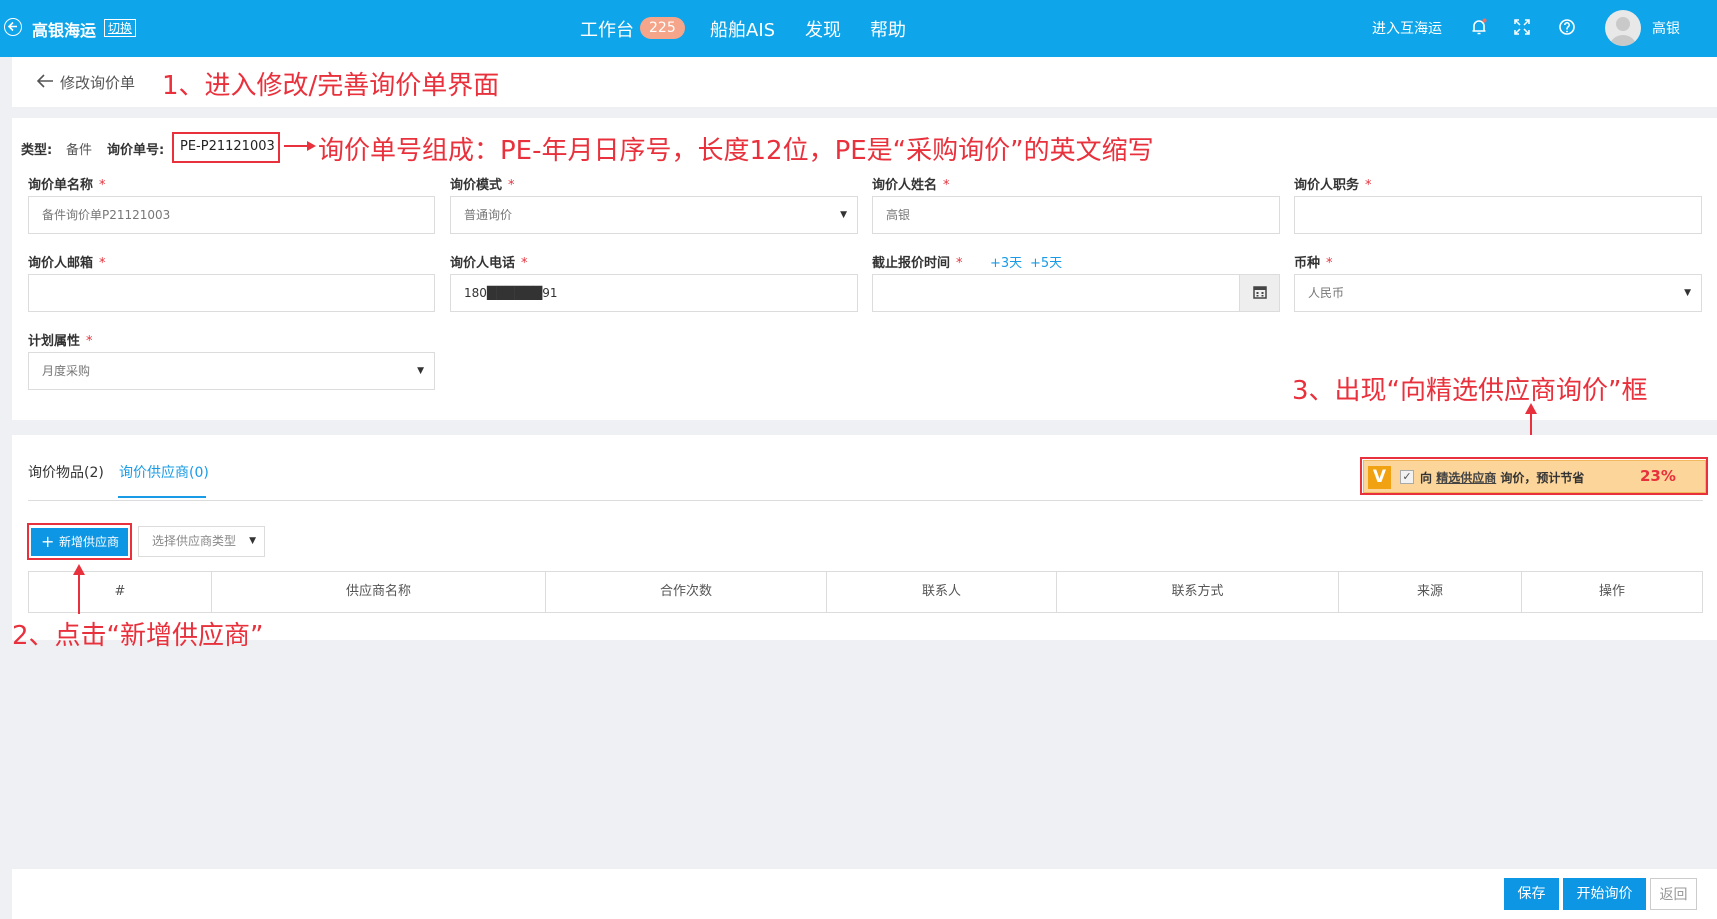 The width and height of the screenshot is (1717, 919). Describe the element at coordinates (331, 86) in the screenshot. I see `annotation-step-1: 1、进入修改/完善询价单界面` at that location.